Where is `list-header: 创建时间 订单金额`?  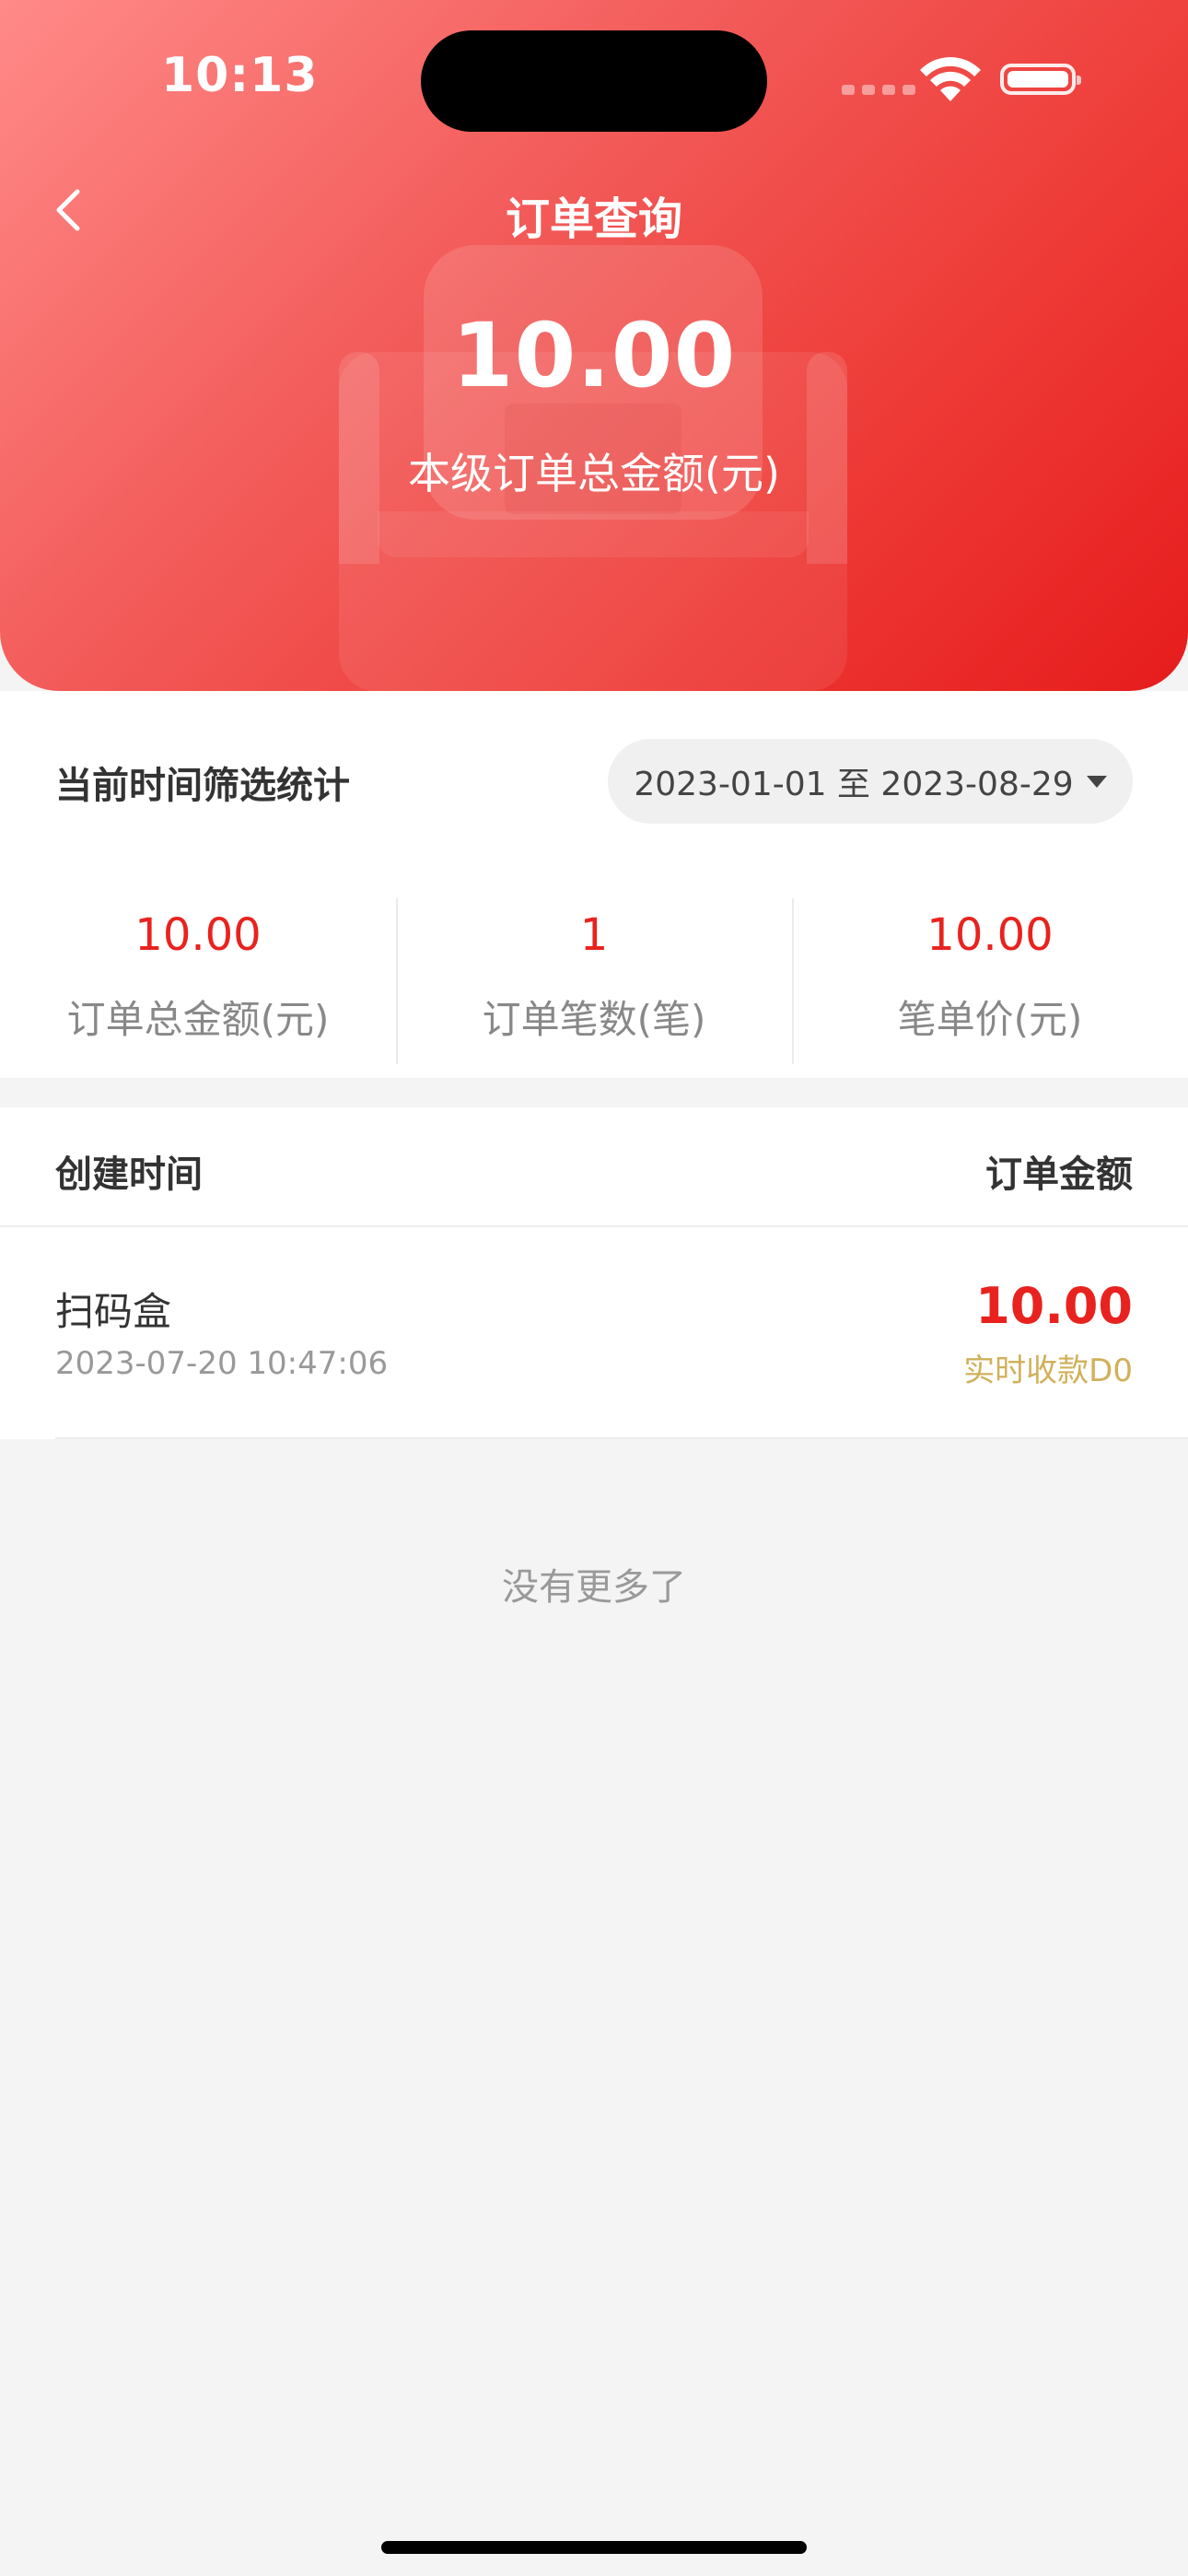
list-header: 创建时间 订单金额 is located at coordinates (594, 1167).